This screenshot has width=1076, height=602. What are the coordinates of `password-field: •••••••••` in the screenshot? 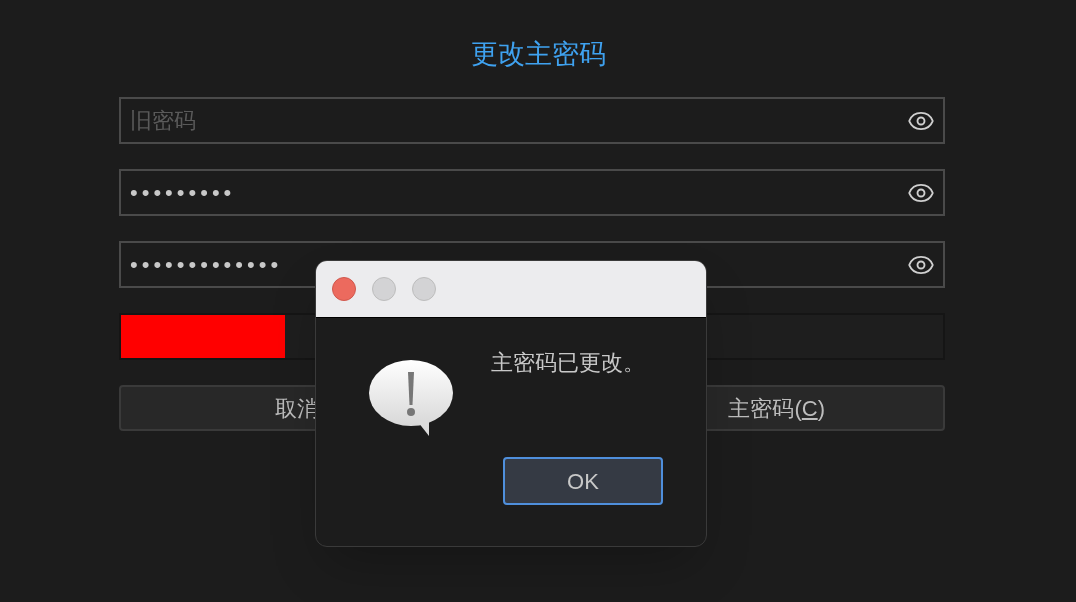 It's located at (532, 192).